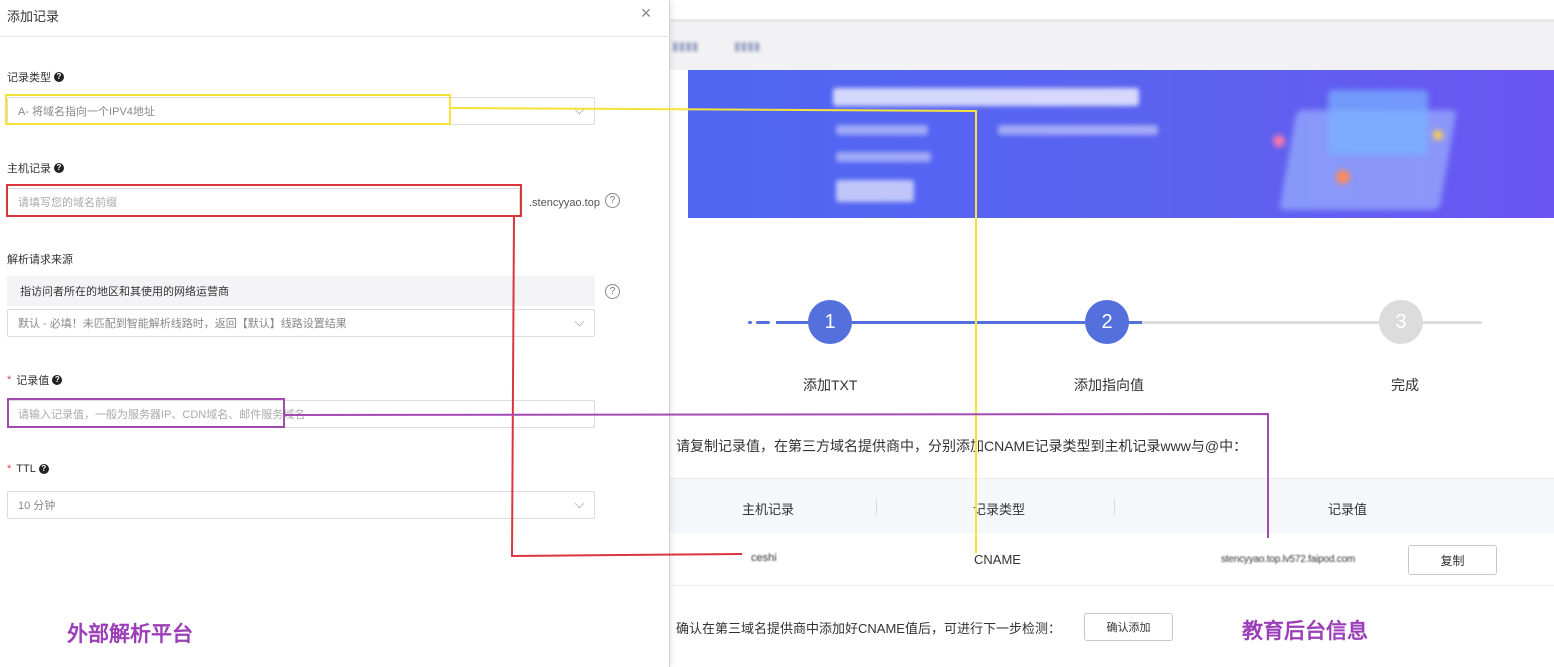  I want to click on steps-progress: 1 2 3 添加TXT 添加指向值 完成, so click(1112, 350).